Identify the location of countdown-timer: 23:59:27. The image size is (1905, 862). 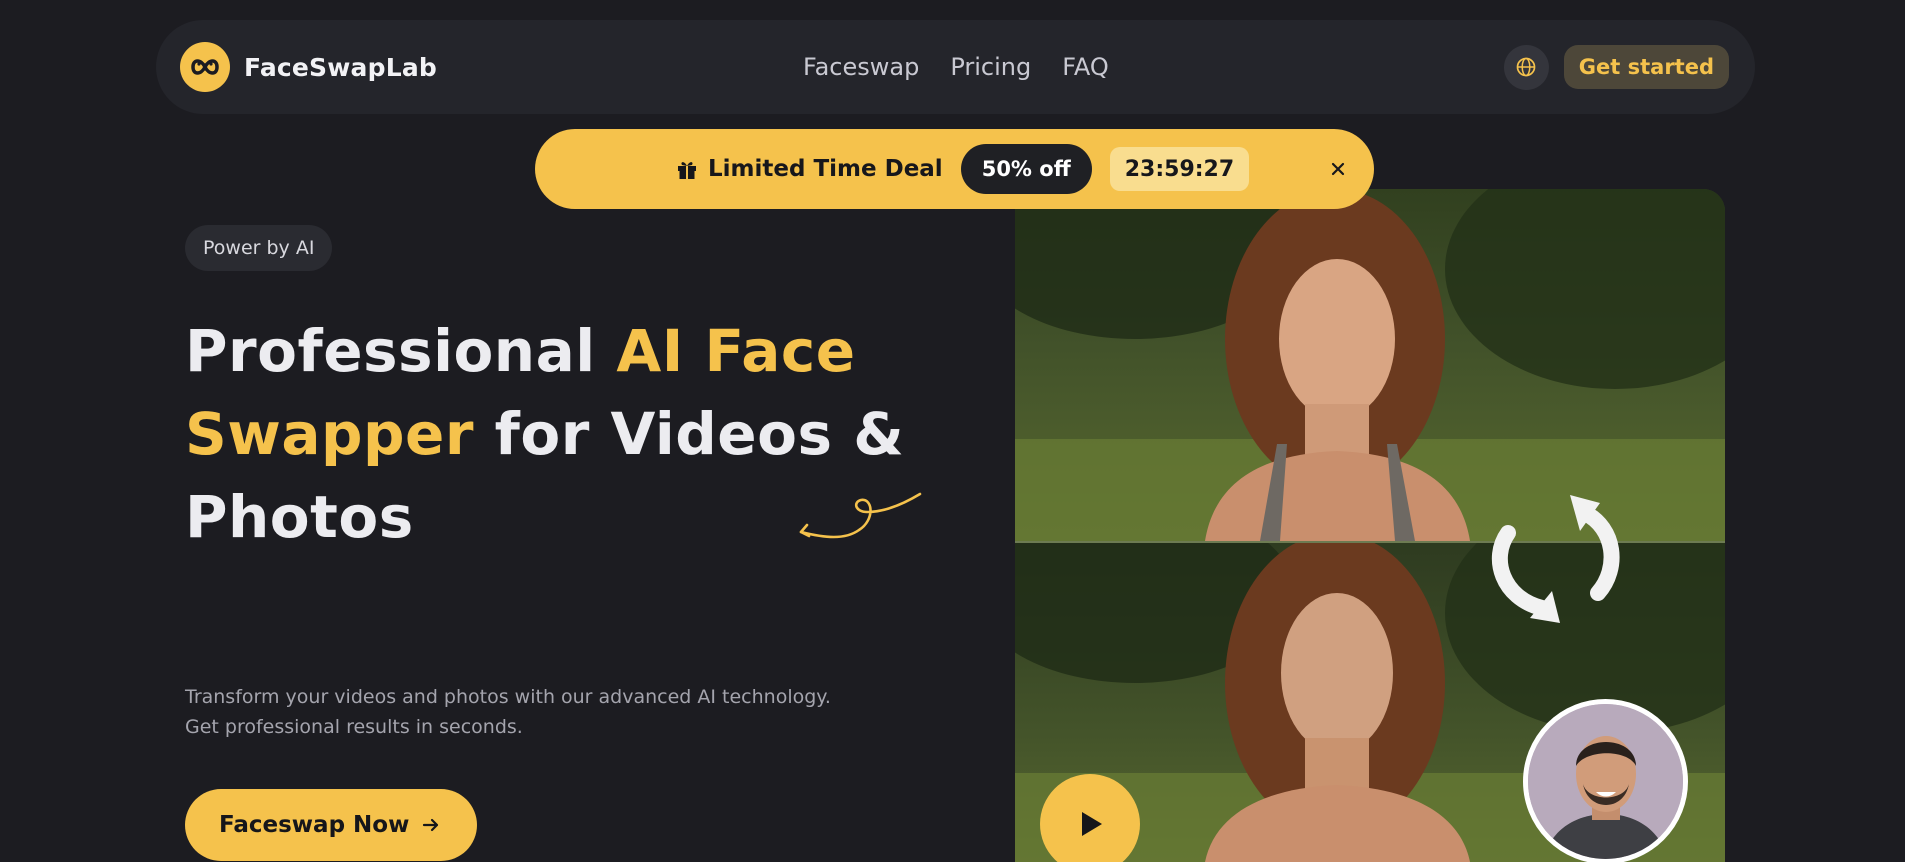
(1179, 169).